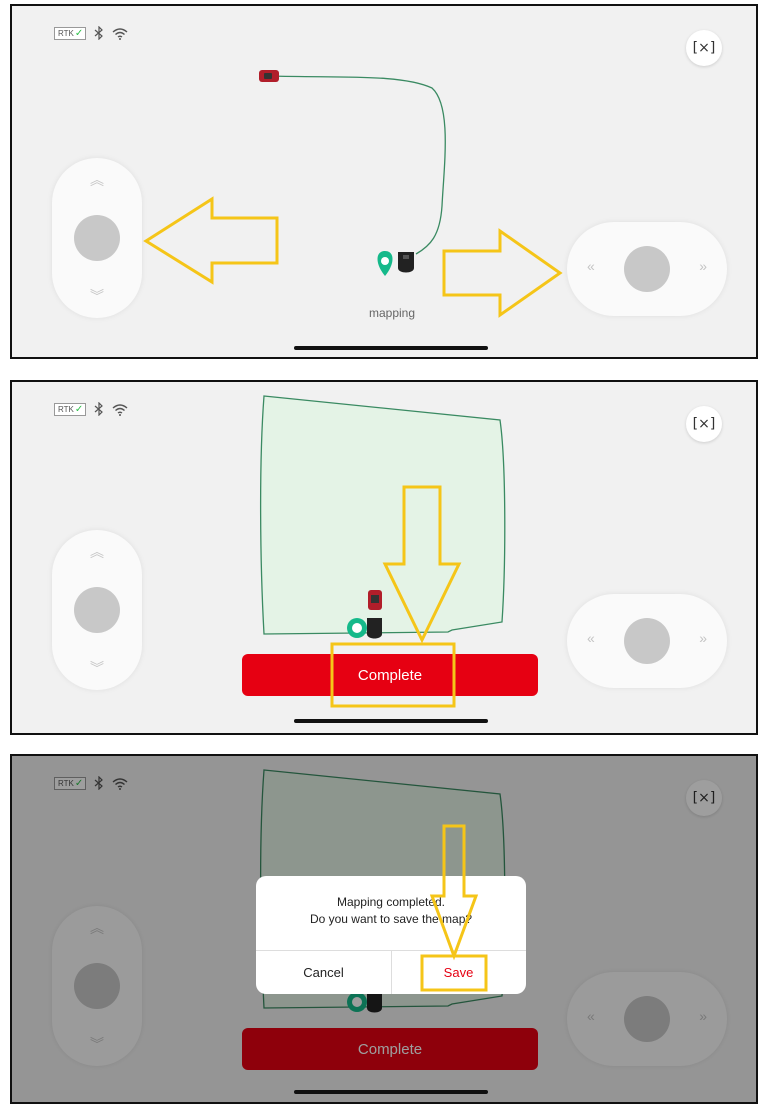 The height and width of the screenshot is (1104, 758). What do you see at coordinates (392, 313) in the screenshot?
I see `mapping-status-label: mapping` at bounding box center [392, 313].